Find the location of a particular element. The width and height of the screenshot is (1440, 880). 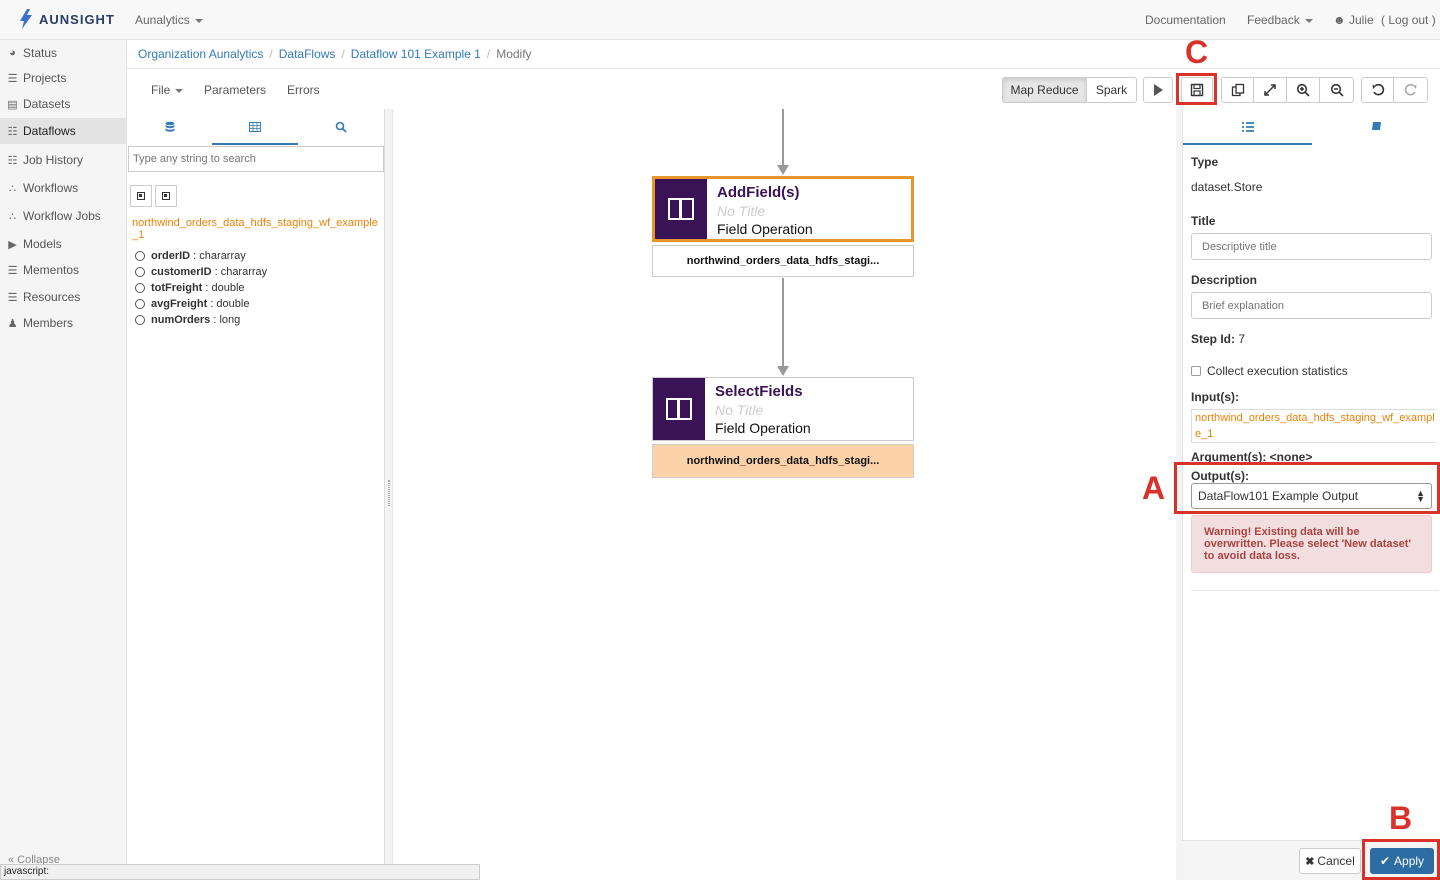

zoom-in-button is located at coordinates (1303, 90).